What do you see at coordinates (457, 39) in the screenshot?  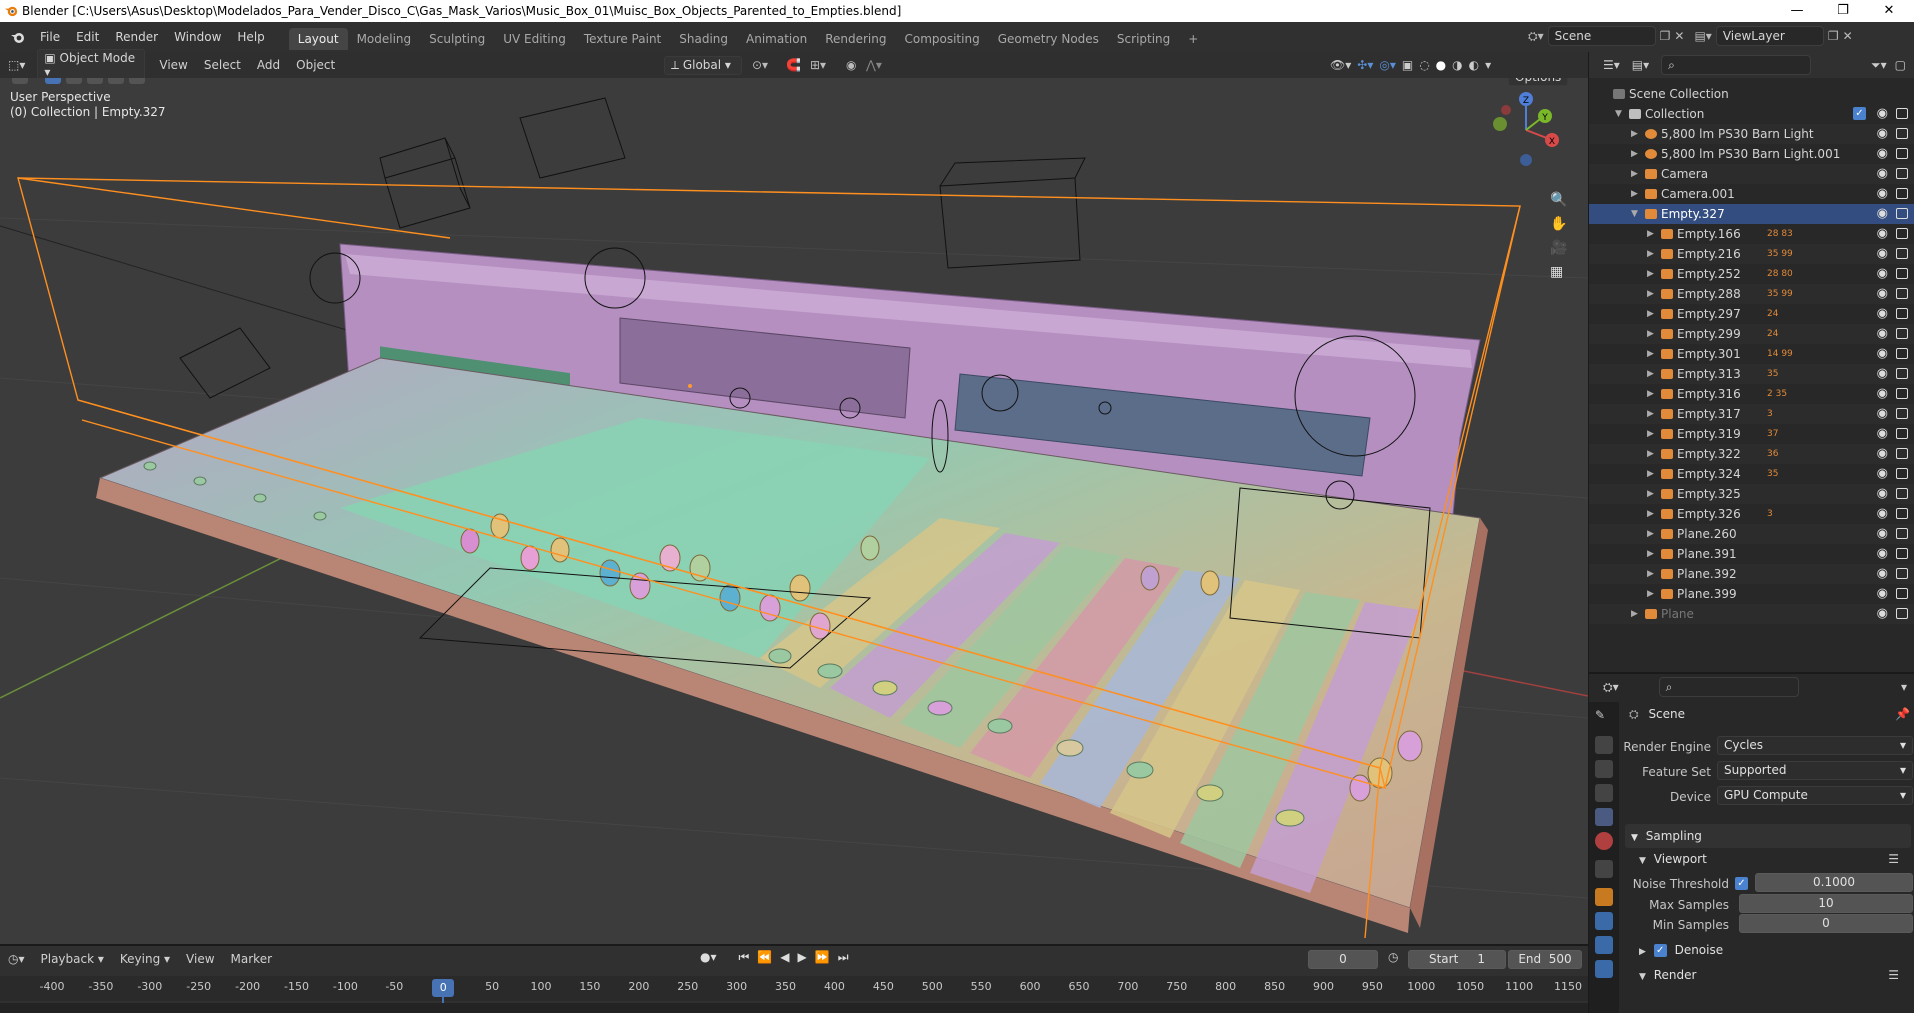 I see `tab-sculpting: Sculpting` at bounding box center [457, 39].